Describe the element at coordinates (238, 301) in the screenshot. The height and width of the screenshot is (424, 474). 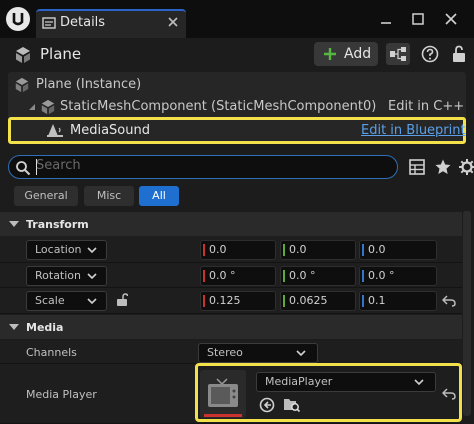
I see `scale-x-input: 0.125` at that location.